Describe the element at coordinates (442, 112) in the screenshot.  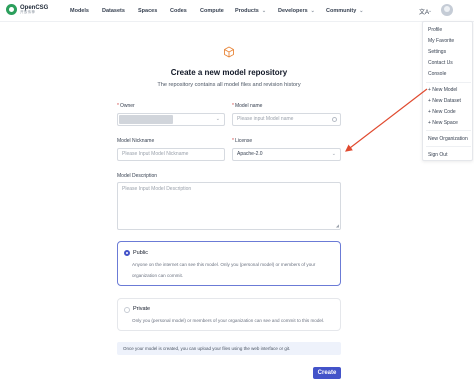
I see `menu-item-new-code: + New Code` at that location.